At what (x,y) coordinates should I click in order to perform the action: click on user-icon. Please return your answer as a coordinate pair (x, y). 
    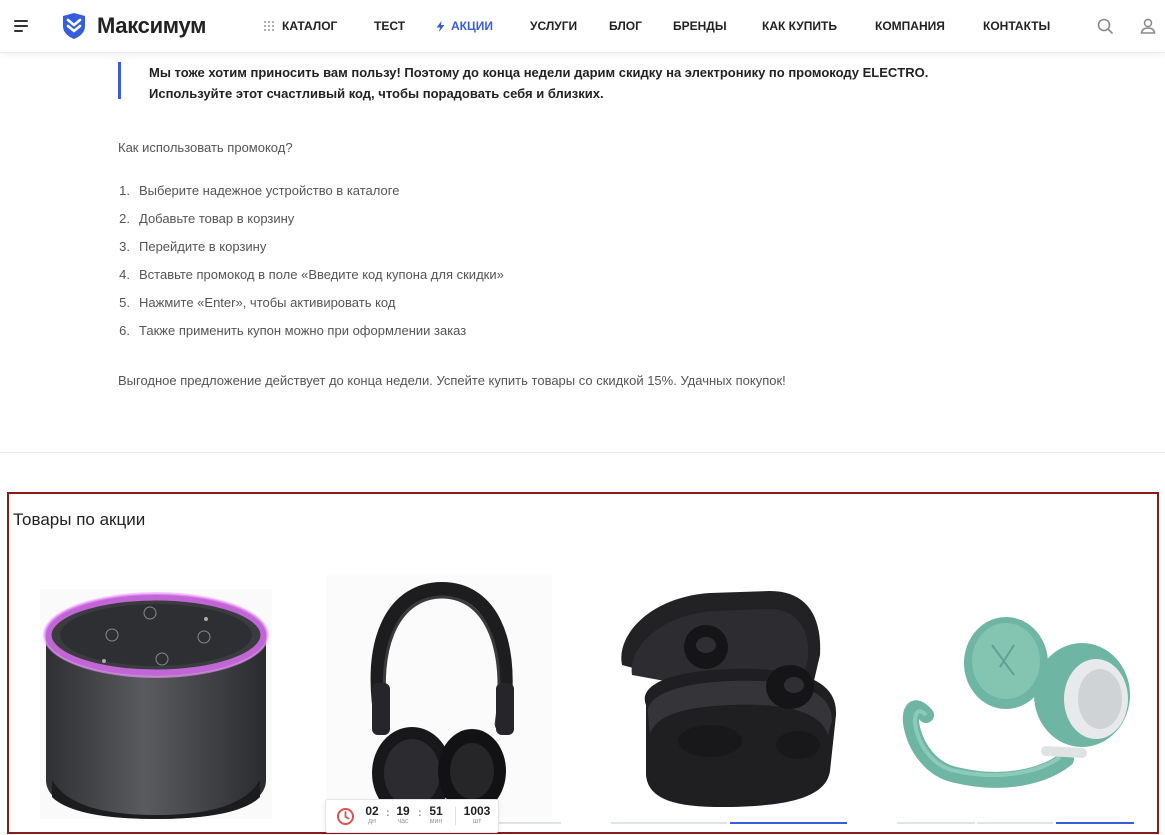
    Looking at the image, I should click on (1148, 26).